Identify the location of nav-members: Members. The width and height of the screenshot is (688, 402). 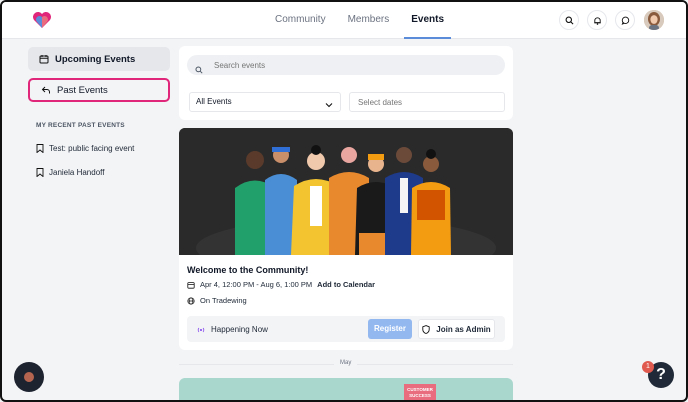
(369, 20).